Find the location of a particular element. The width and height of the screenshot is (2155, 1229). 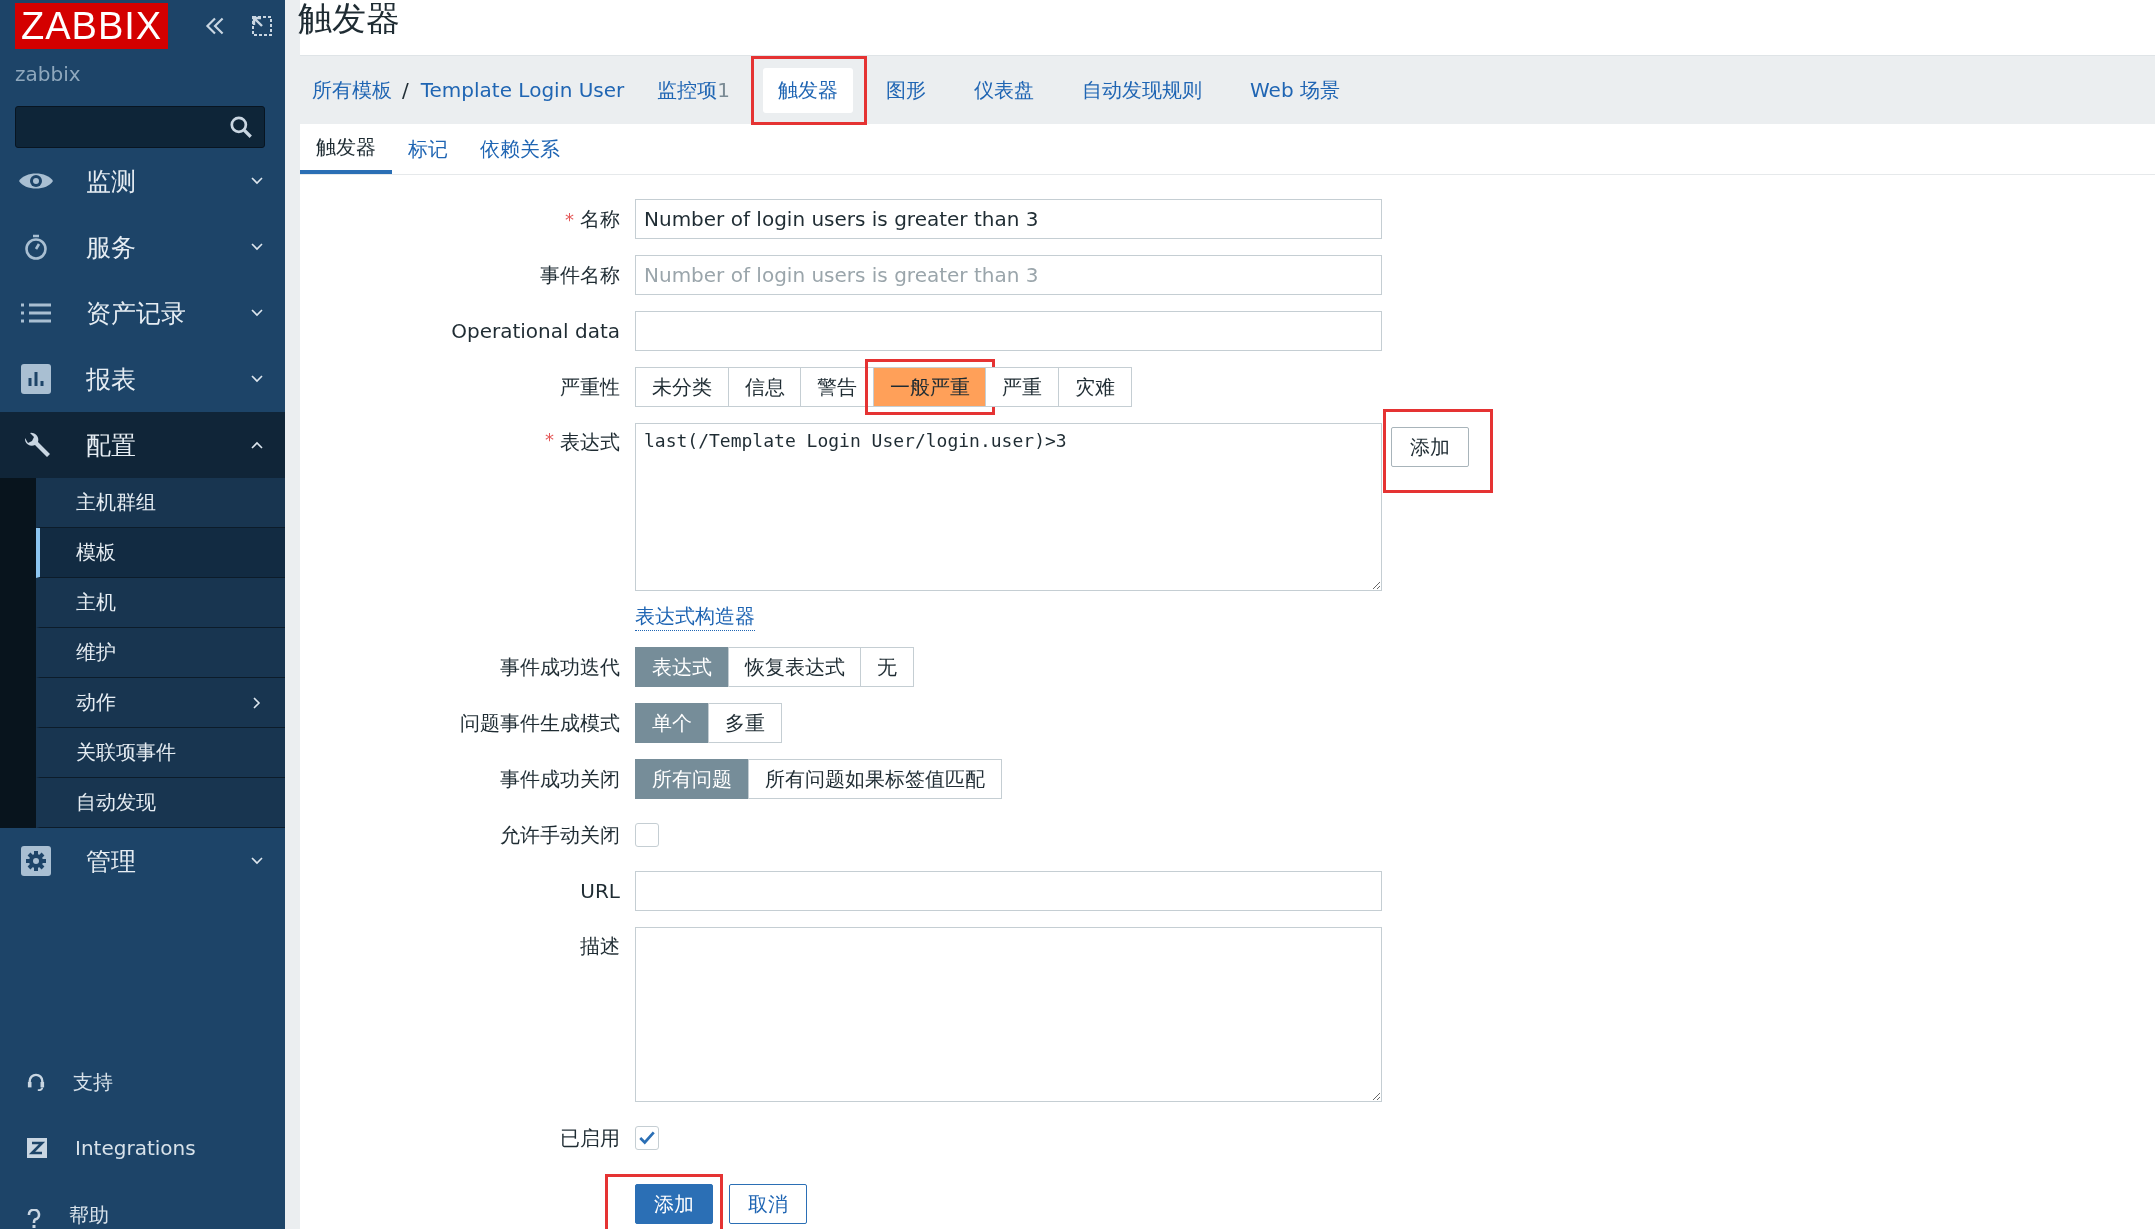

menu-item: 报表 is located at coordinates (142, 379).